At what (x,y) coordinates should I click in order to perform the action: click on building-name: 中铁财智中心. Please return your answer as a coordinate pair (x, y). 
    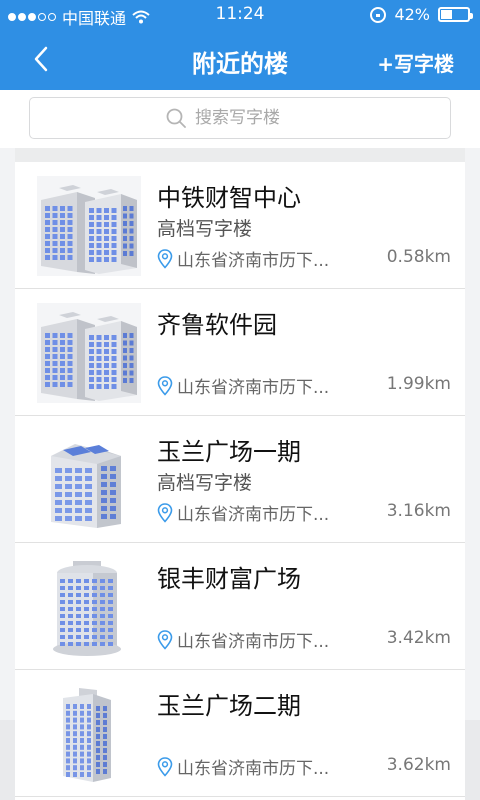
    Looking at the image, I should click on (229, 198).